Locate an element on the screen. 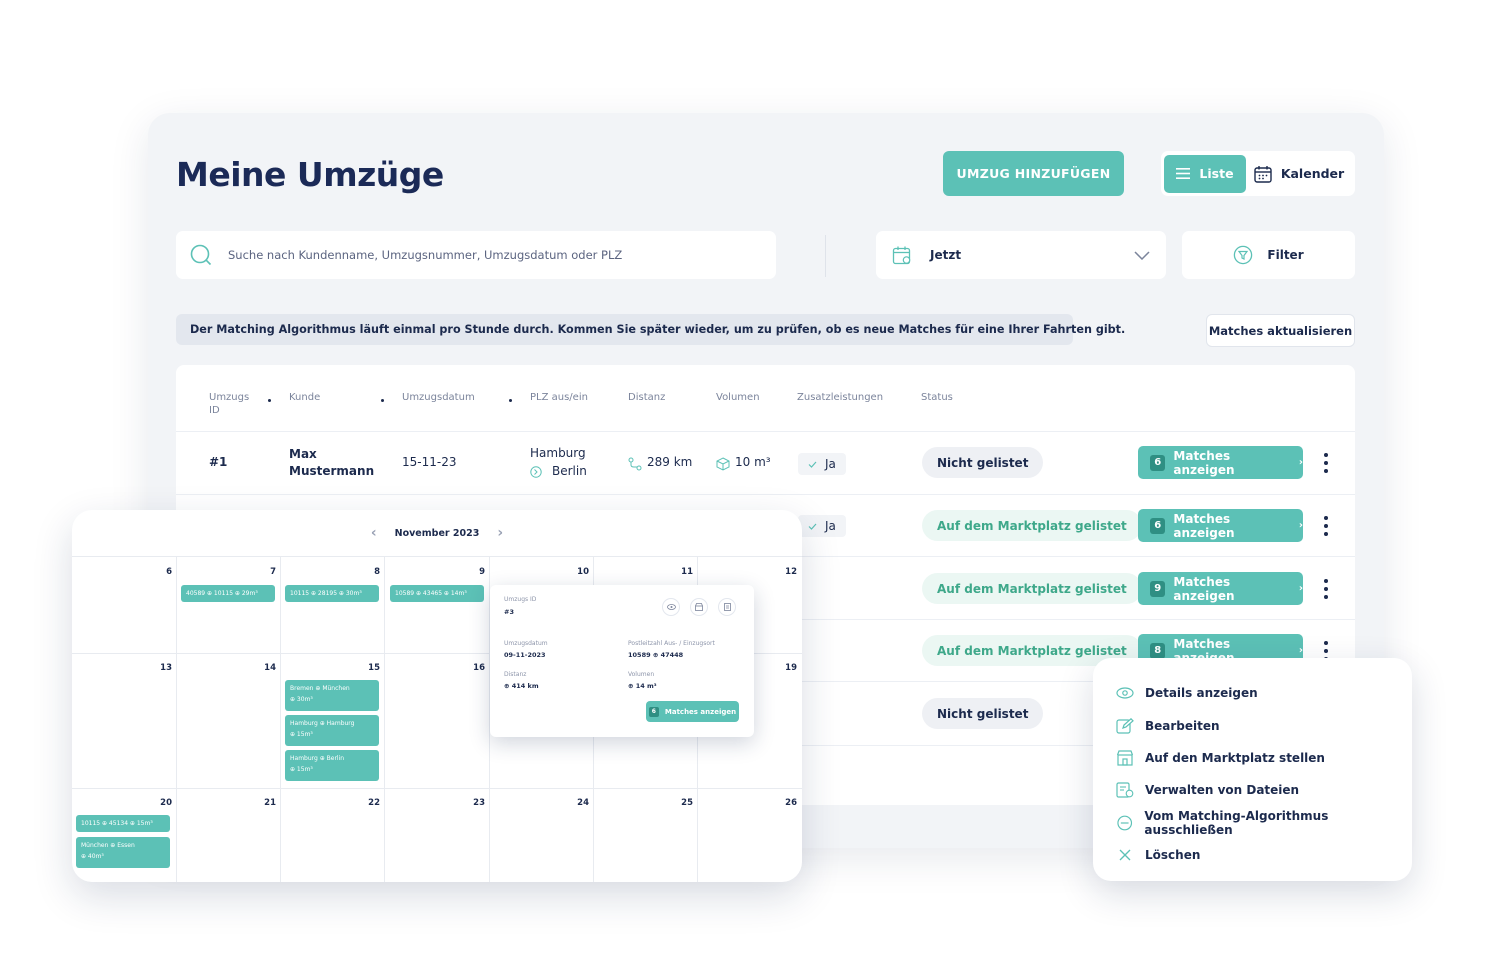 The image size is (1491, 965). calendar-day: 10 is located at coordinates (579, 572).